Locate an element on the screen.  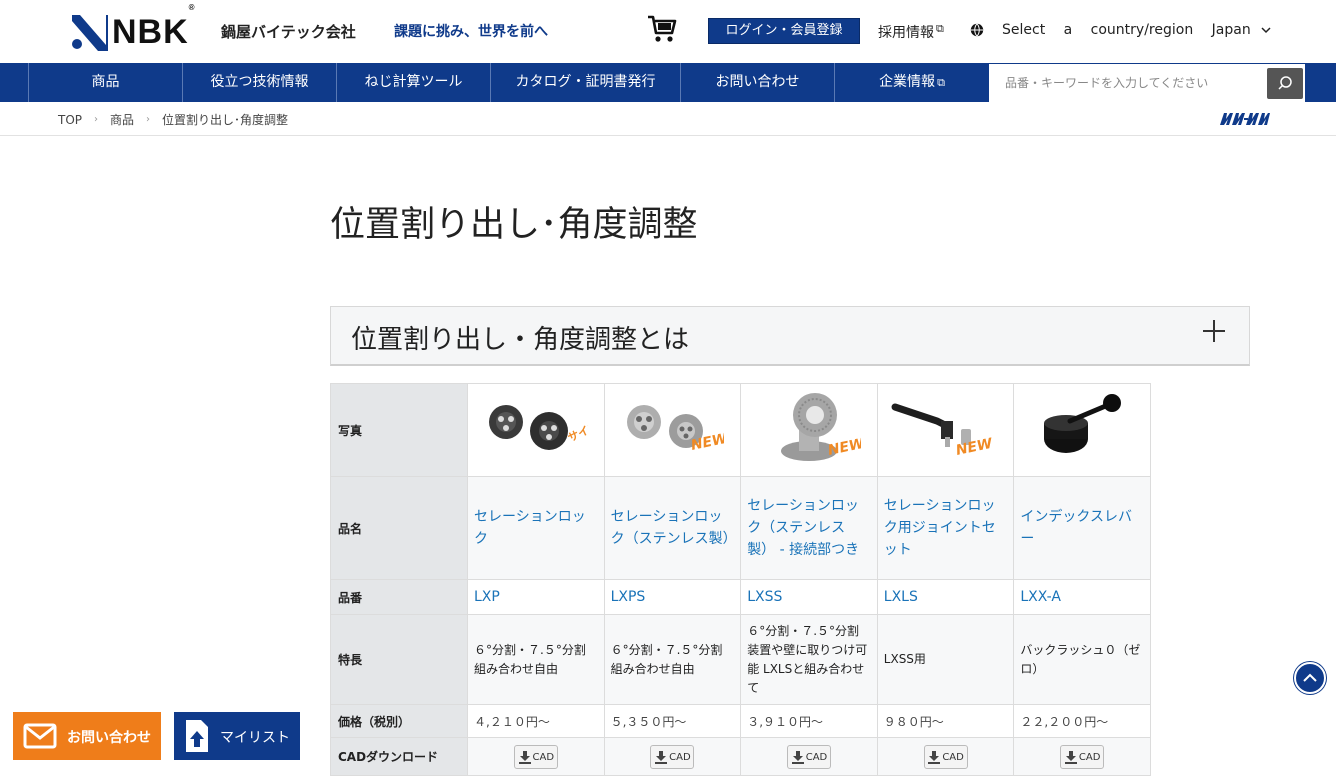
table-cell: セレーションロック（ステンレス製） is located at coordinates (672, 528).